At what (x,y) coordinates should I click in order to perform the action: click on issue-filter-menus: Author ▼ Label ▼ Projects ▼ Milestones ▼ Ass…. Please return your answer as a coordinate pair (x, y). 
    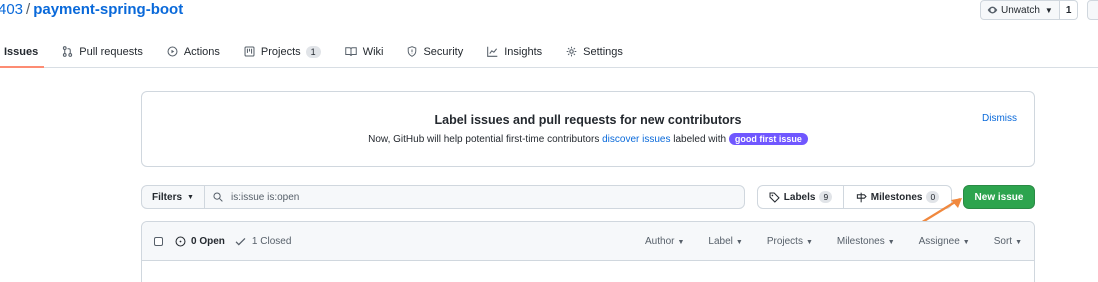
    Looking at the image, I should click on (821, 241).